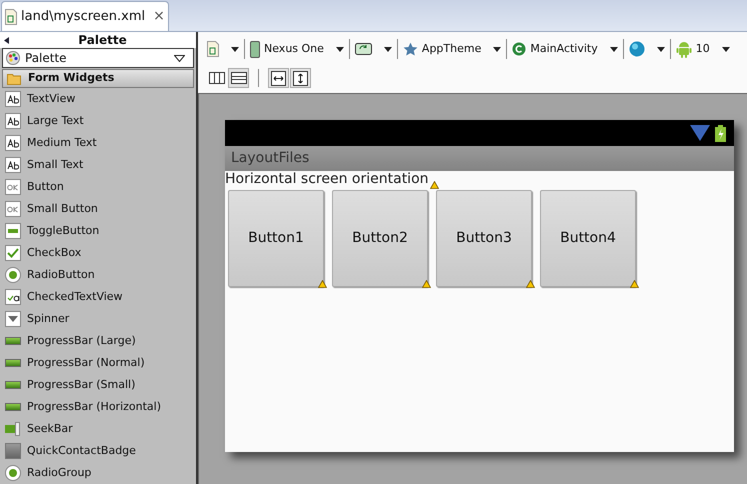 The width and height of the screenshot is (747, 484). I want to click on palette-icon, so click(13, 58).